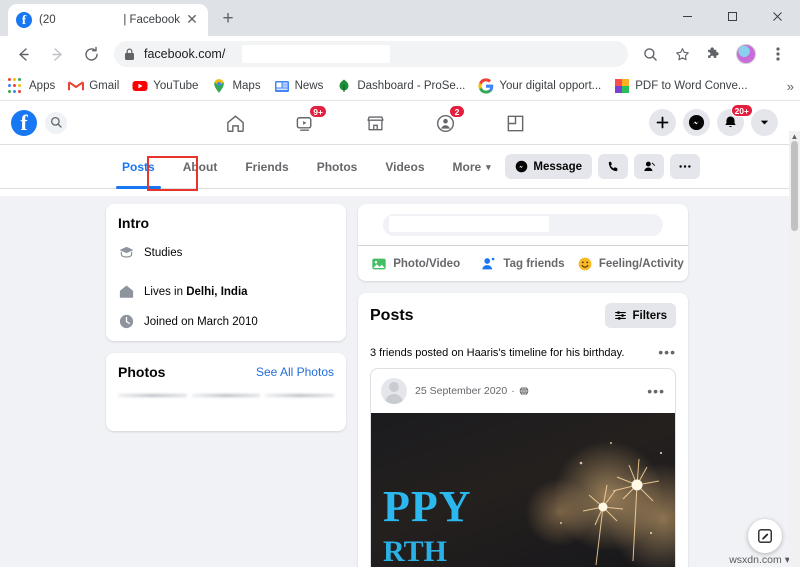 The height and width of the screenshot is (567, 800). I want to click on composer-feeling-activity: Feeling/Activity, so click(630, 264).